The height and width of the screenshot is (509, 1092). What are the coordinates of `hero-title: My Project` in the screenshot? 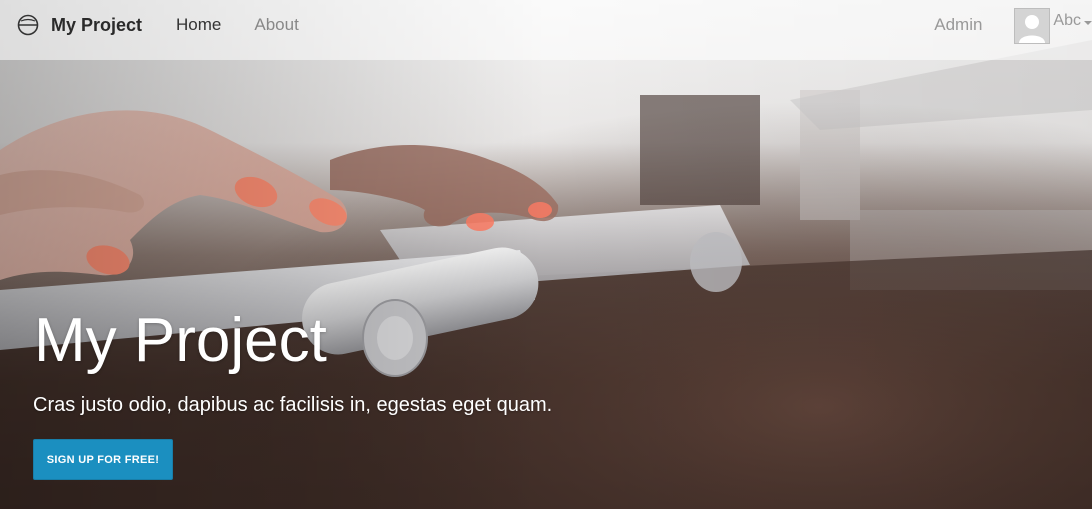 It's located at (180, 340).